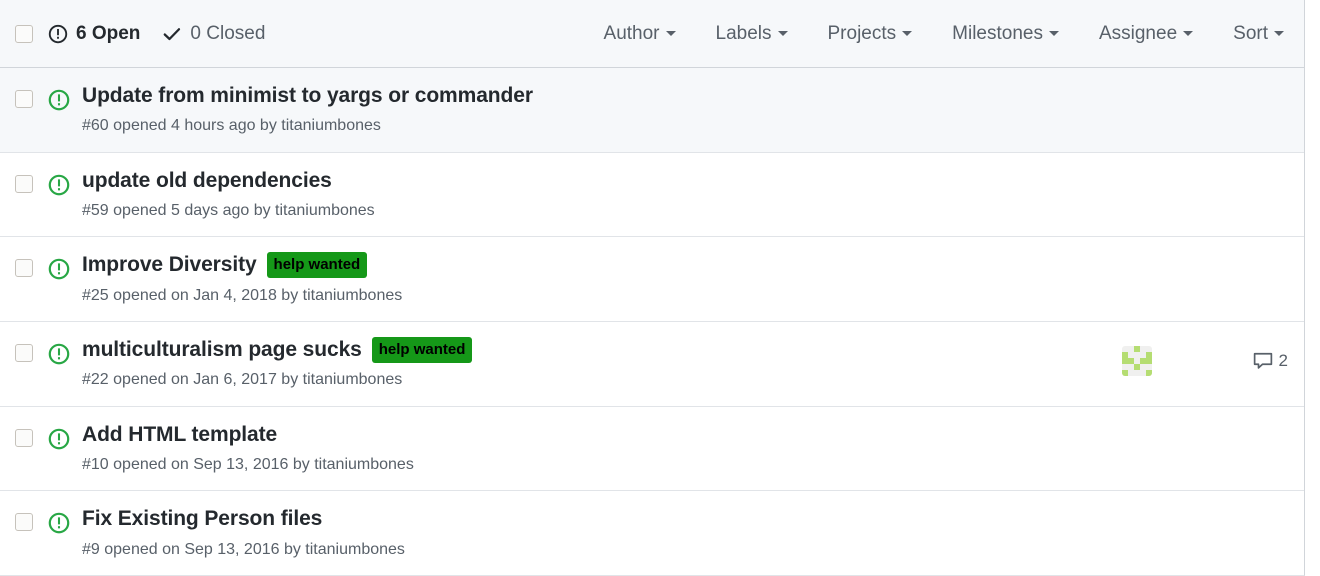  What do you see at coordinates (1263, 361) in the screenshot?
I see `comment-icon` at bounding box center [1263, 361].